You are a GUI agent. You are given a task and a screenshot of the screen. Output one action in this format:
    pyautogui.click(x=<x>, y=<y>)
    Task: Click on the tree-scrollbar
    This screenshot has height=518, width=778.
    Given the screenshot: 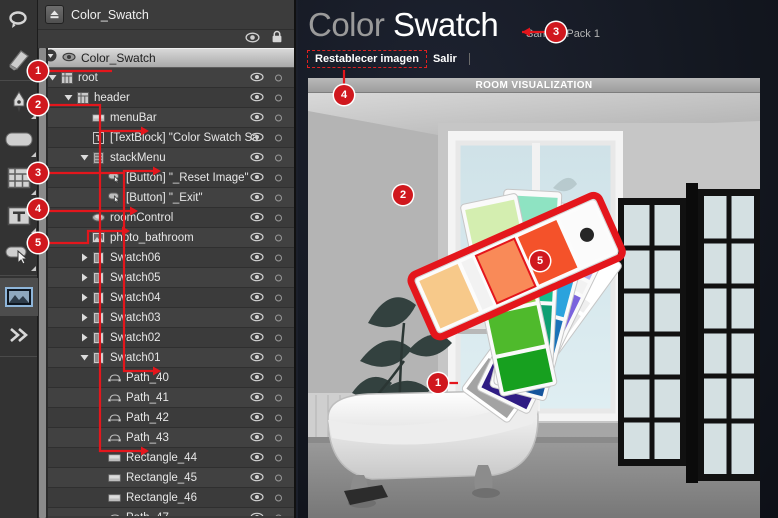 What is the action you would take?
    pyautogui.click(x=43, y=283)
    